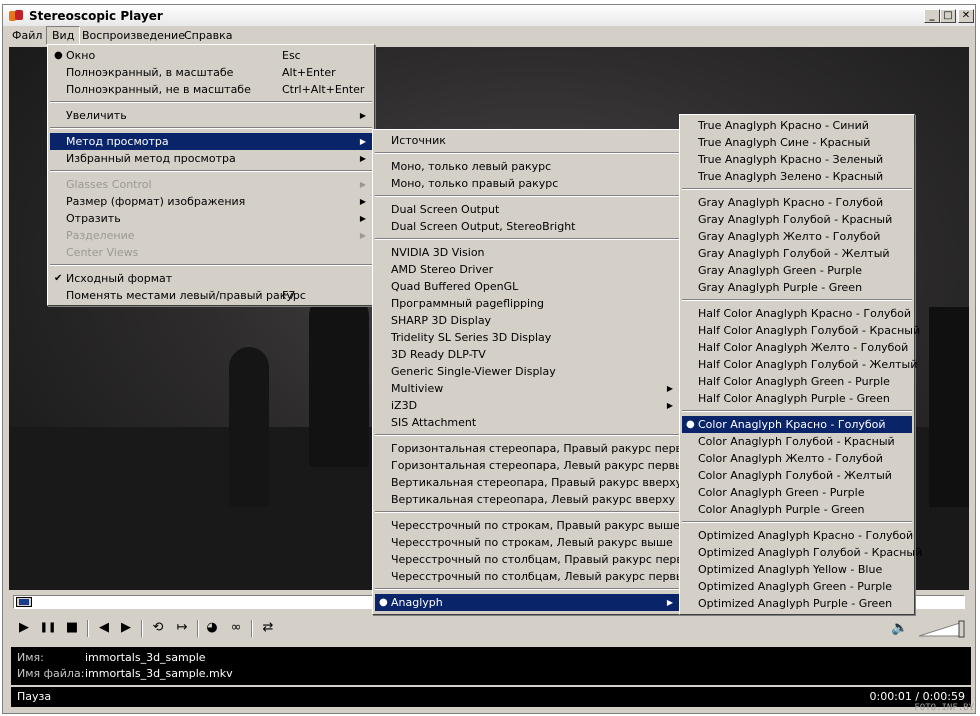 The height and width of the screenshot is (716, 980). I want to click on minimize-button: _, so click(932, 16).